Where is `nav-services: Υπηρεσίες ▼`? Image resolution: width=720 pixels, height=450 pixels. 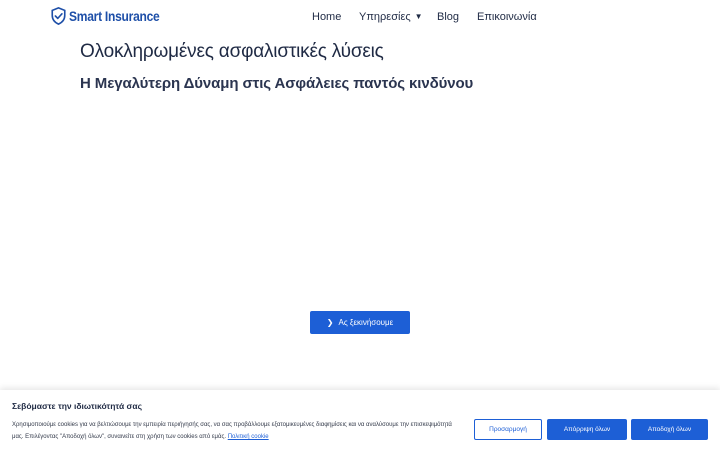
nav-services: Υπηρεσίες ▼ is located at coordinates (391, 17).